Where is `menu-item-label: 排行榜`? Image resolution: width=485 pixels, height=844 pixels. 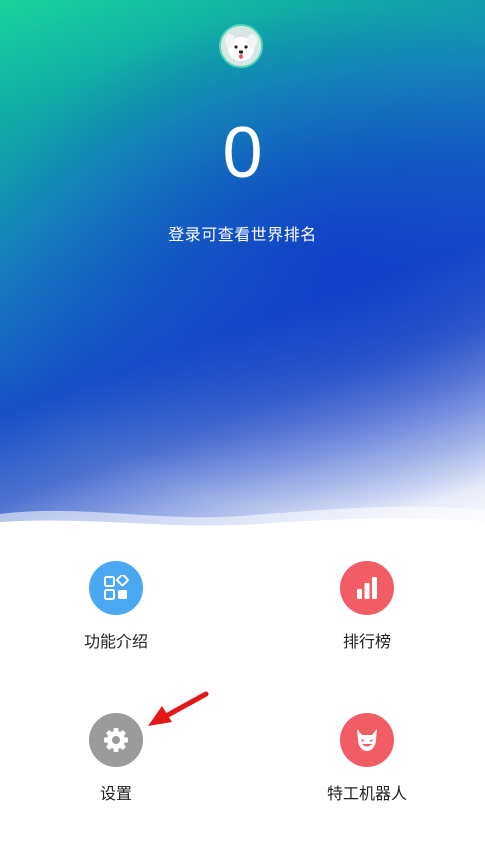
menu-item-label: 排行榜 is located at coordinates (366, 641).